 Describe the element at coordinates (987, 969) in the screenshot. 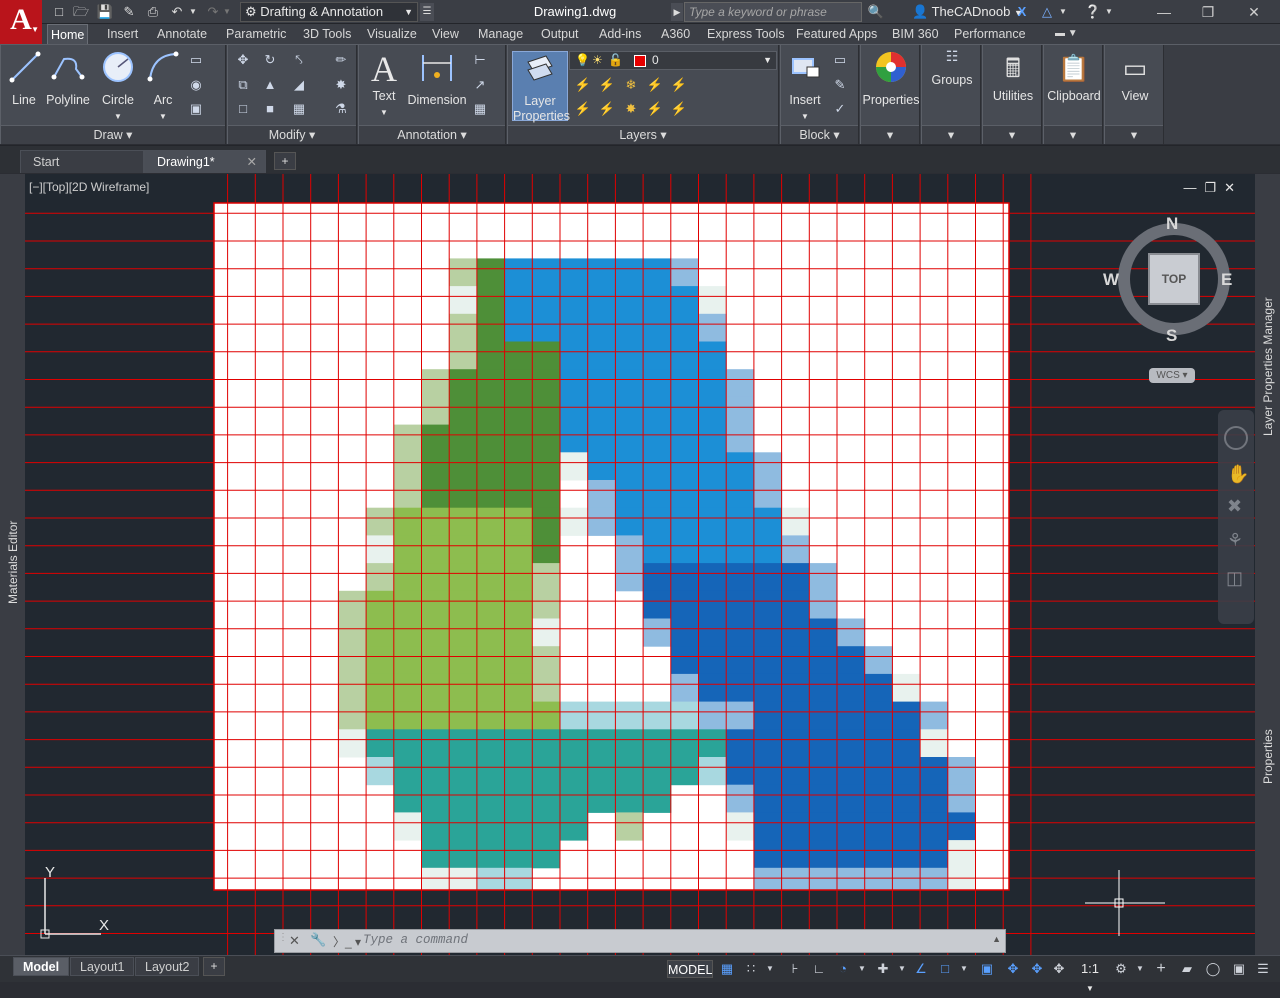

I see `lineweight-icon: ▣` at that location.